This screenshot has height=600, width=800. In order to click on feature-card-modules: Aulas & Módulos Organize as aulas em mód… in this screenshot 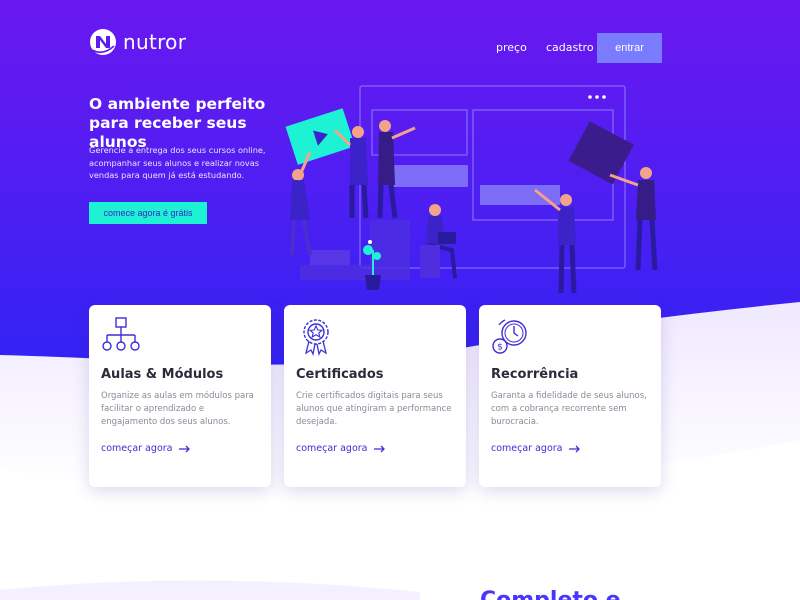, I will do `click(180, 396)`.